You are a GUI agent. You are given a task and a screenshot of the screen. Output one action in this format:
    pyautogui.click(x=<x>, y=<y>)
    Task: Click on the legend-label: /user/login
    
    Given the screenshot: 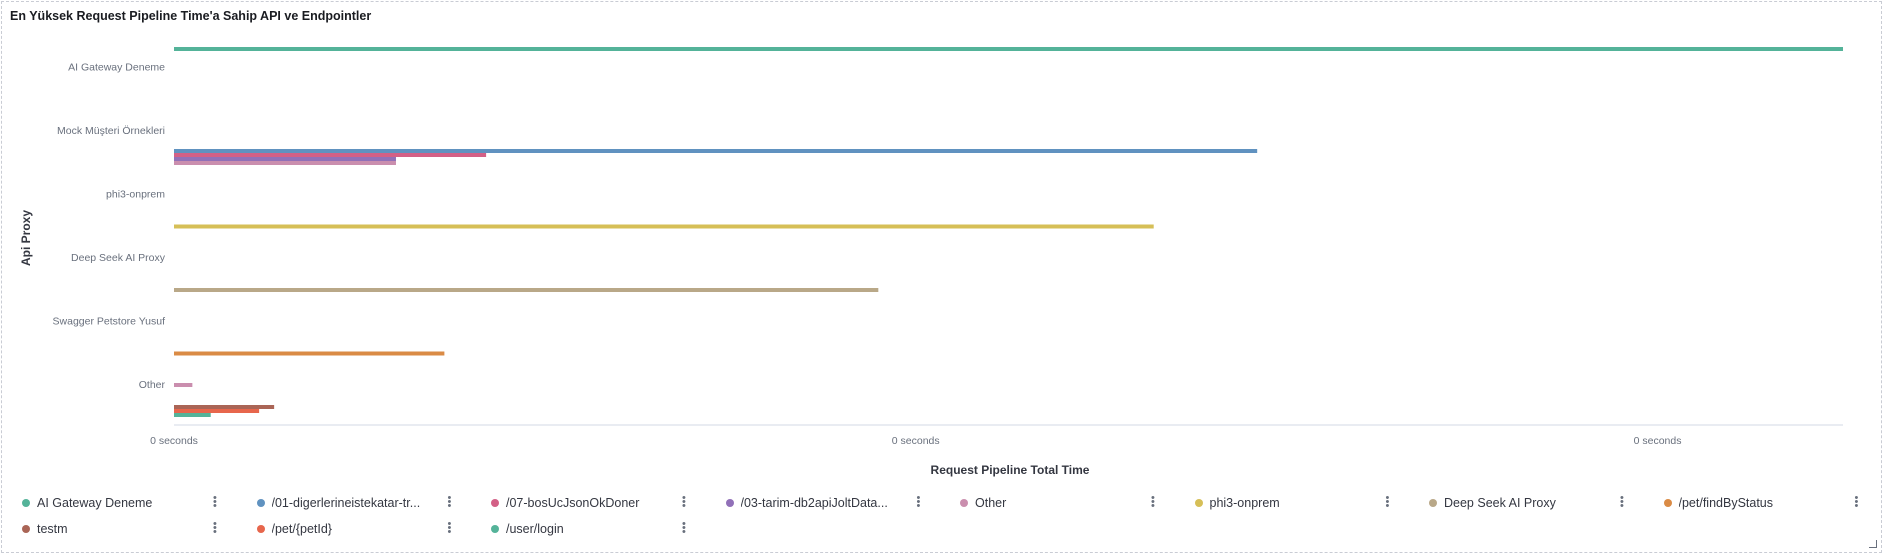 What is the action you would take?
    pyautogui.click(x=535, y=529)
    